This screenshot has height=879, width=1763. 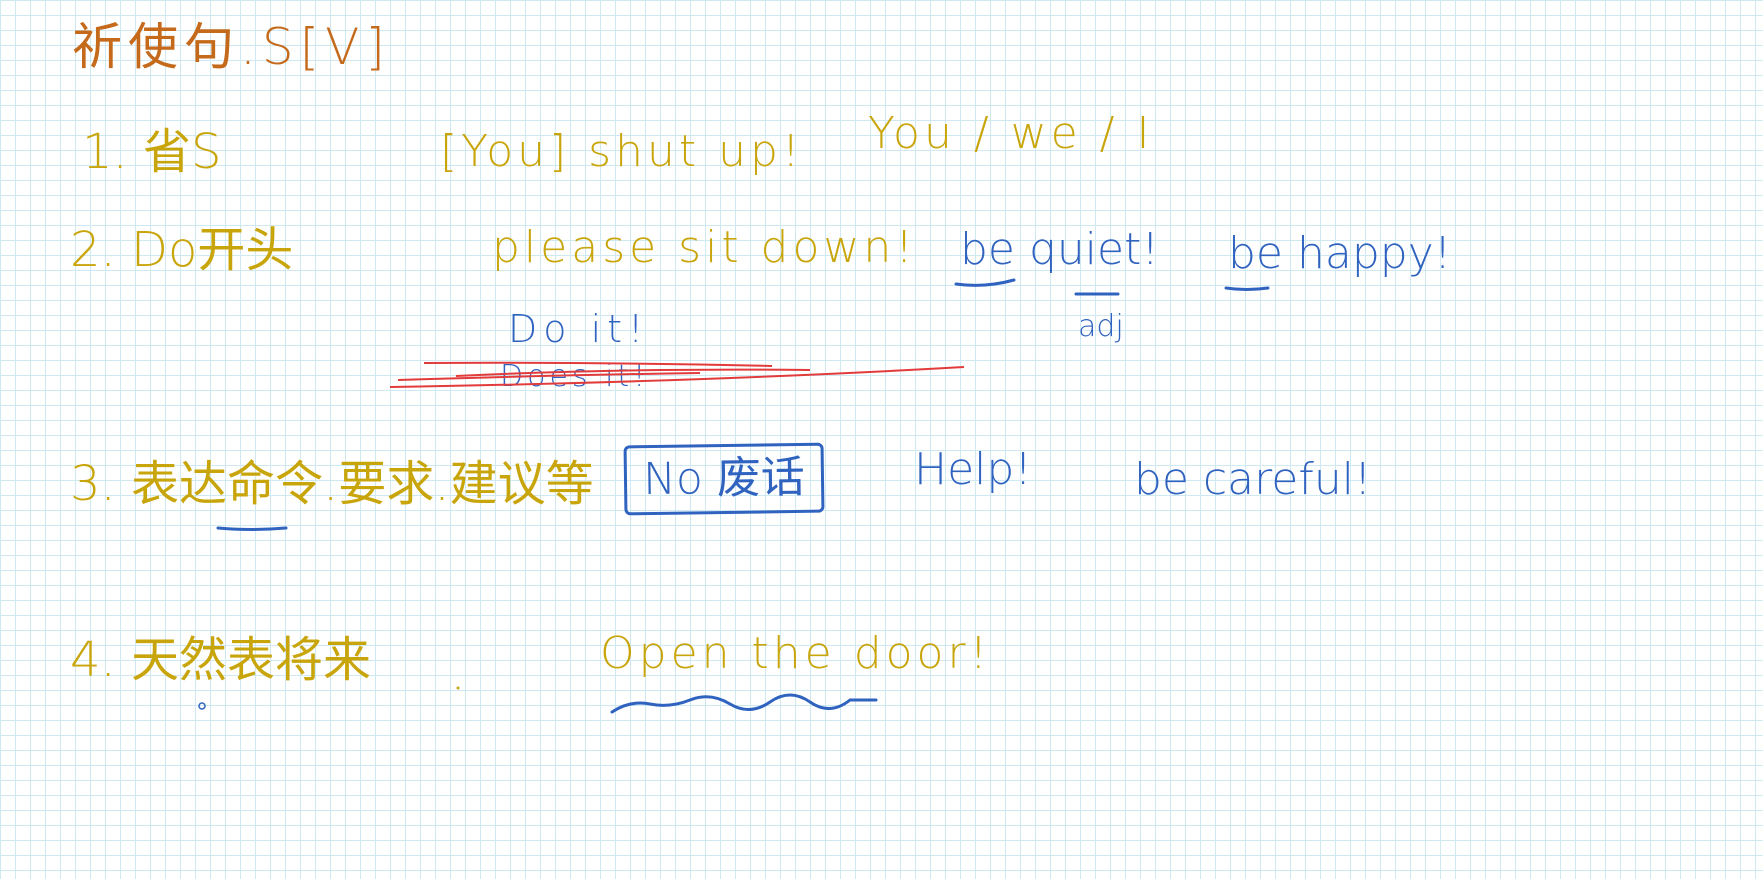 What do you see at coordinates (252, 528) in the screenshot?
I see `underline-command` at bounding box center [252, 528].